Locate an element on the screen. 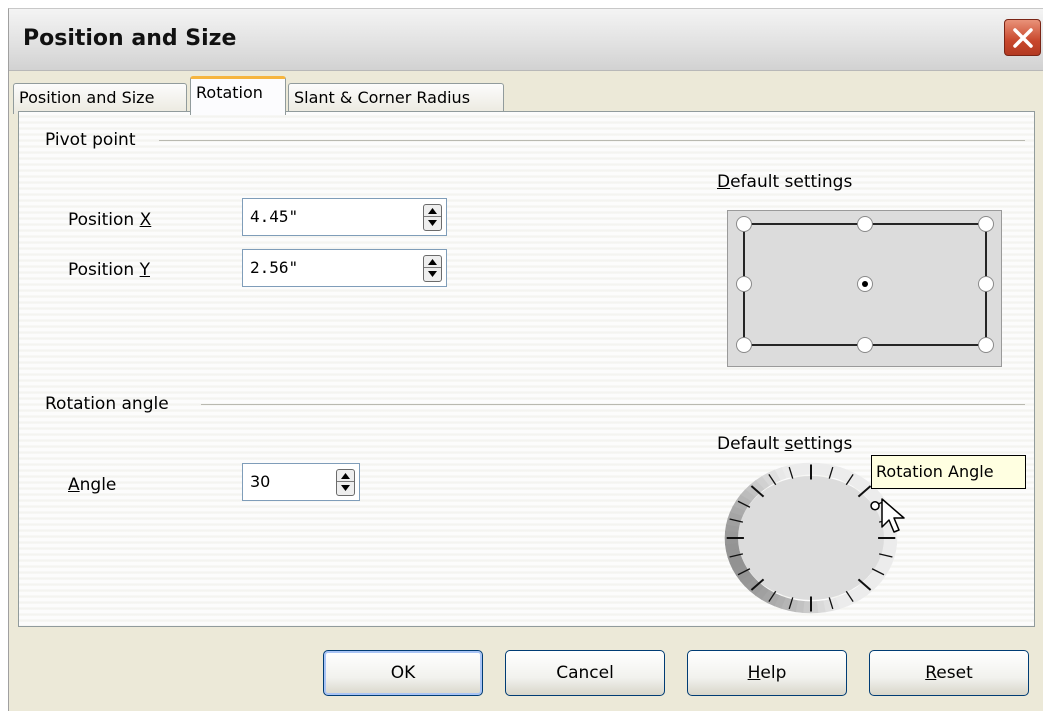 Image resolution: width=1043 pixels, height=711 pixels. pivot-middle-left-radio is located at coordinates (744, 284).